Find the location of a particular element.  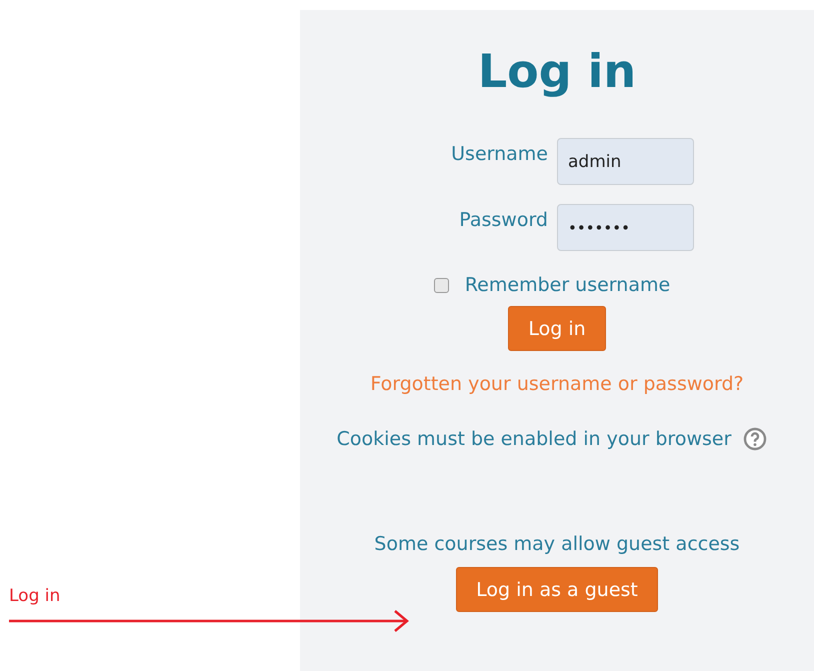

guest-access-notice: Some courses may allow guest access is located at coordinates (557, 544).